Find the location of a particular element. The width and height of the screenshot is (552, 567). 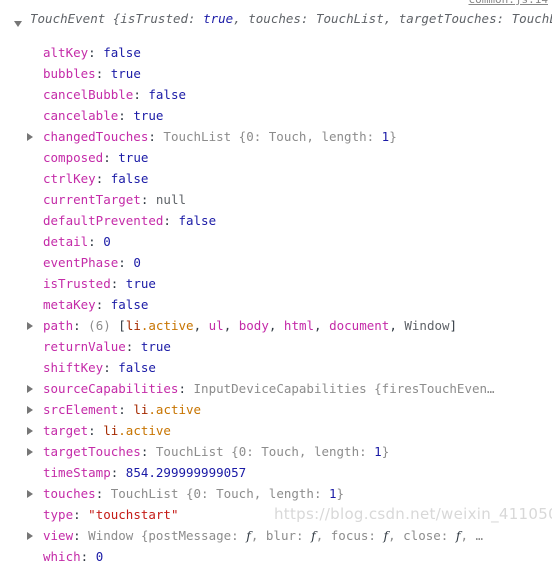

array-bracket-close: ] is located at coordinates (453, 325).